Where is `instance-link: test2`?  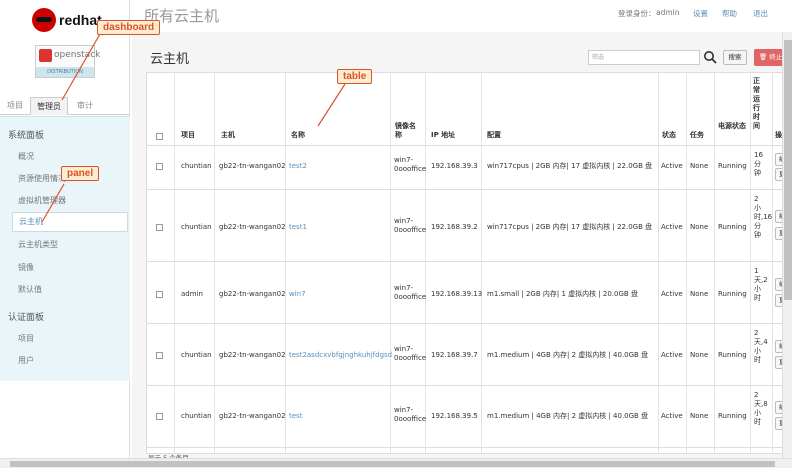
instance-link: test2 is located at coordinates (298, 166).